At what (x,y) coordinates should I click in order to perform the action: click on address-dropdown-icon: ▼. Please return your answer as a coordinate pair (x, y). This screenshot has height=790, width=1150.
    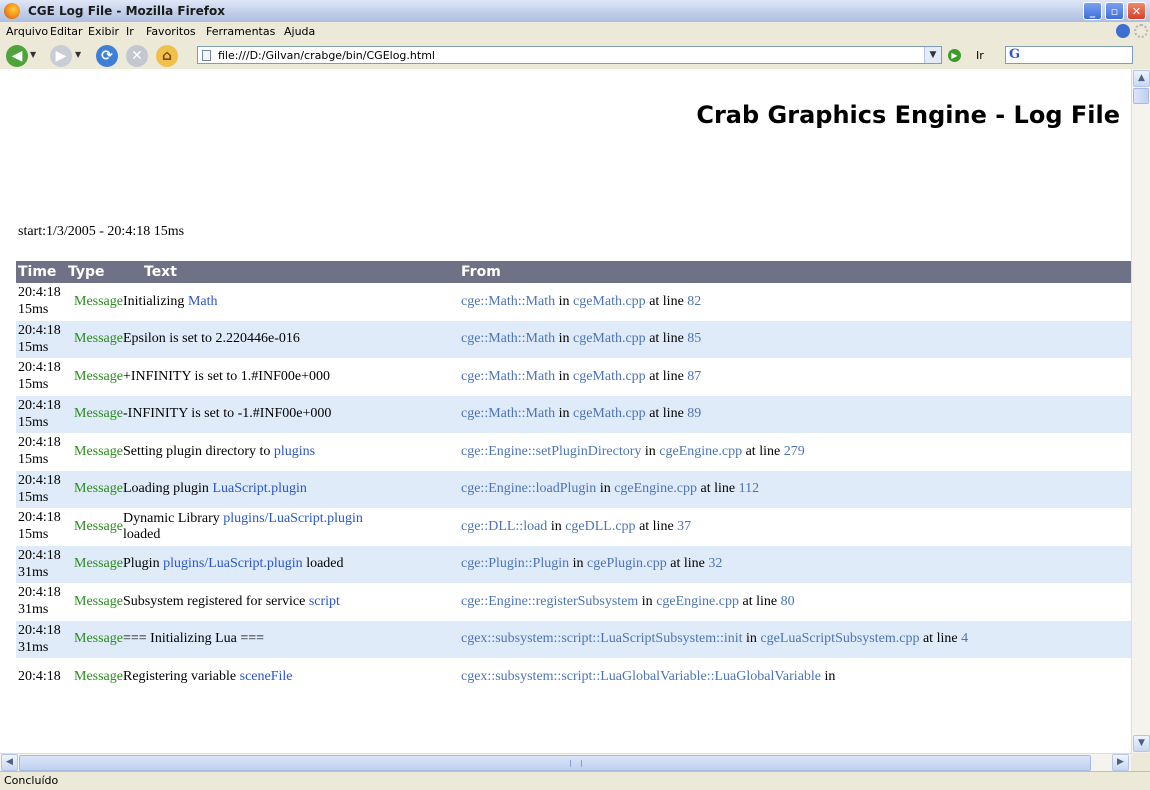
    Looking at the image, I should click on (932, 55).